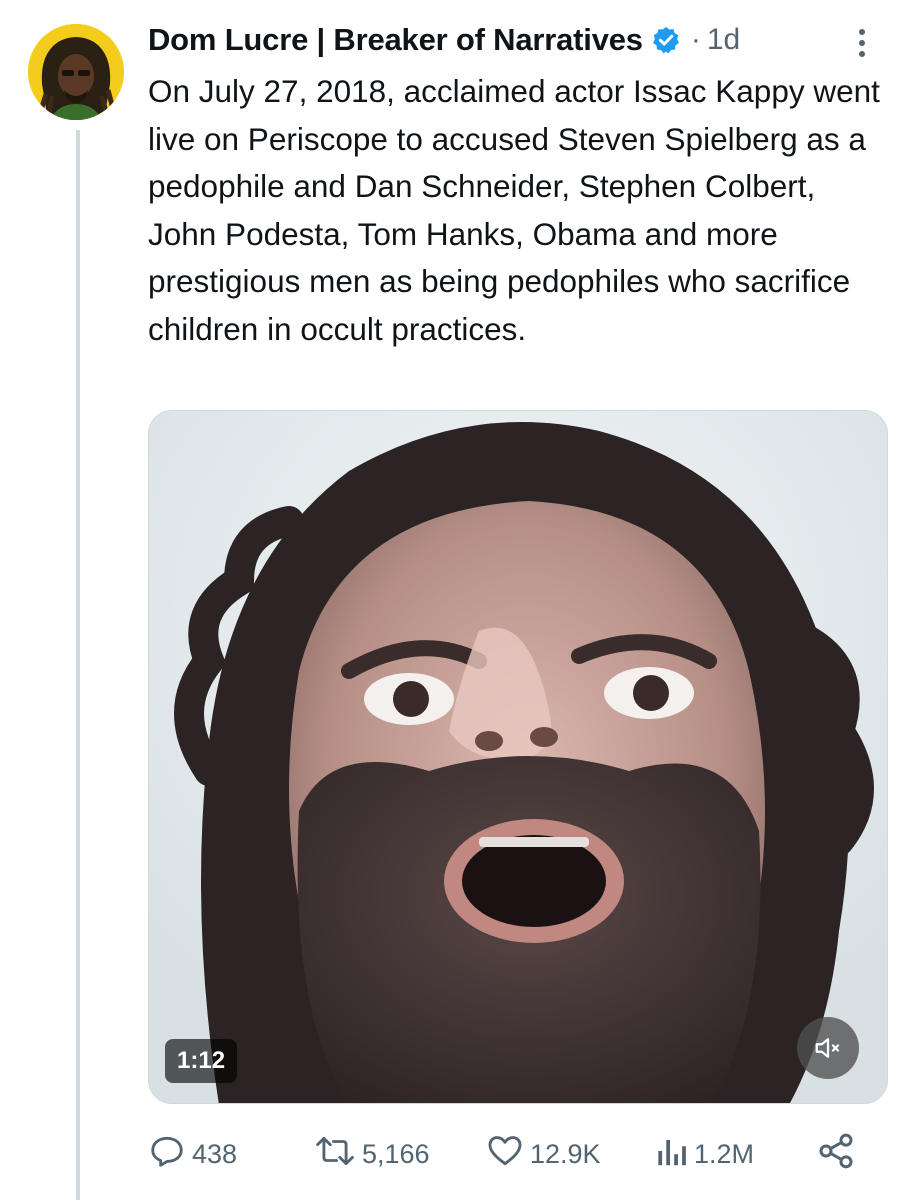 Image resolution: width=916 pixels, height=1200 pixels. What do you see at coordinates (723, 40) in the screenshot?
I see `timestamp: 1d` at bounding box center [723, 40].